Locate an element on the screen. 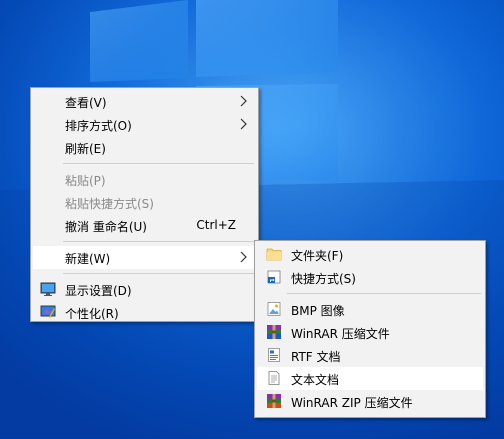 This screenshot has width=504, height=439. menu-item-label: WinRAR ZIP 压缩文件 is located at coordinates (352, 403).